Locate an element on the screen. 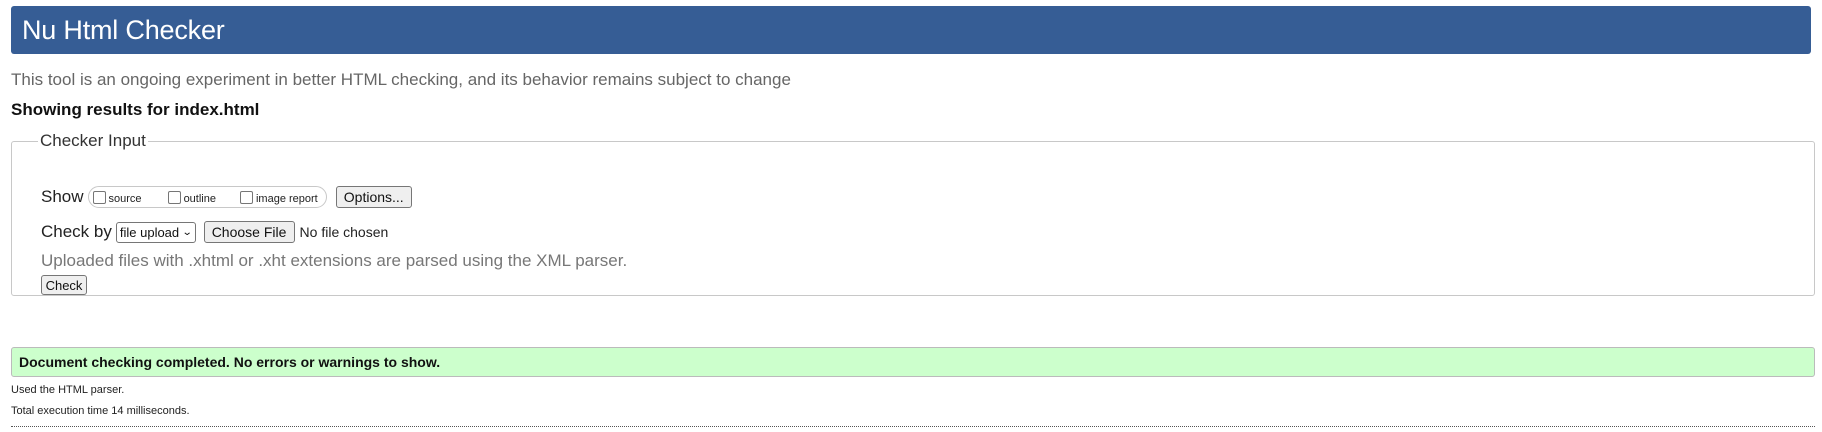  choose-file-button: Choose File is located at coordinates (249, 232).